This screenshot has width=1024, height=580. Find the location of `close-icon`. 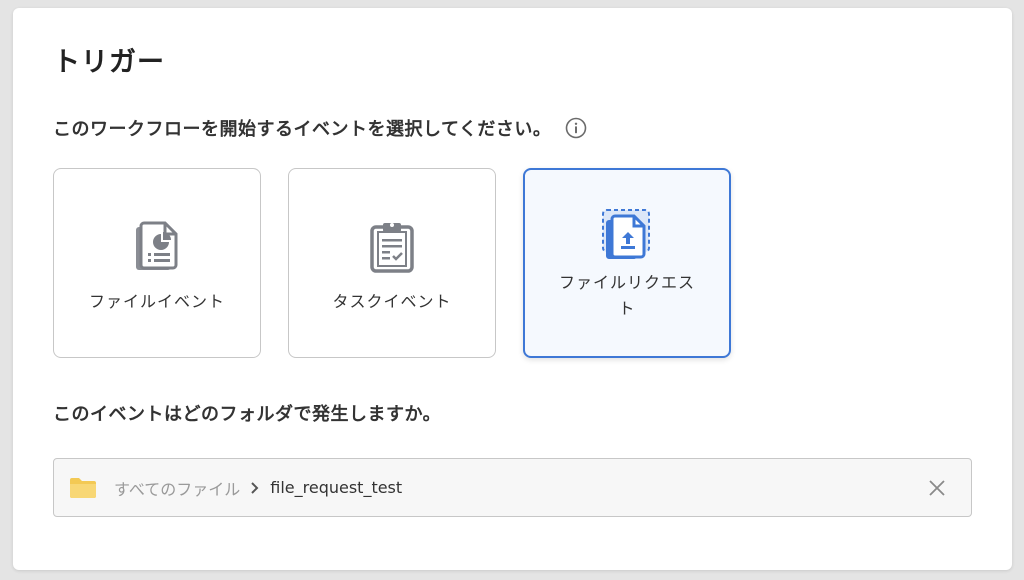

close-icon is located at coordinates (937, 488).